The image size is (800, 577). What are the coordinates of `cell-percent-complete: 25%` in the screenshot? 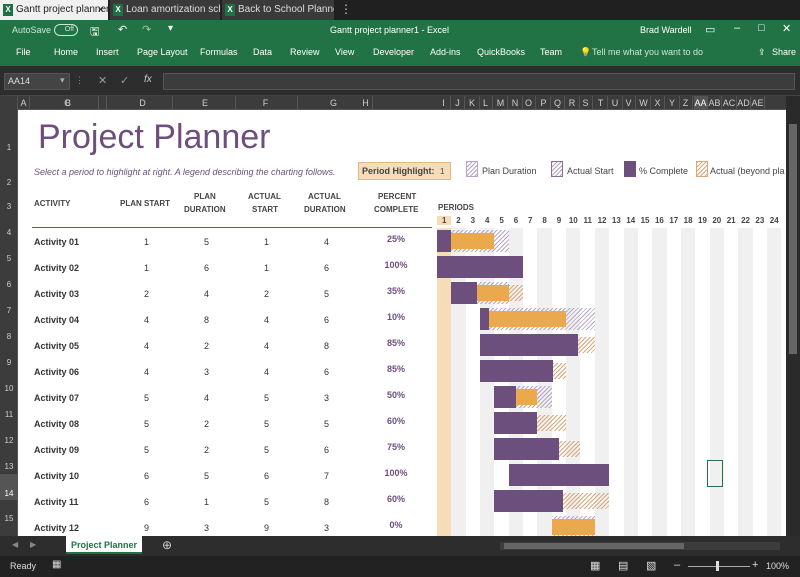 It's located at (396, 239).